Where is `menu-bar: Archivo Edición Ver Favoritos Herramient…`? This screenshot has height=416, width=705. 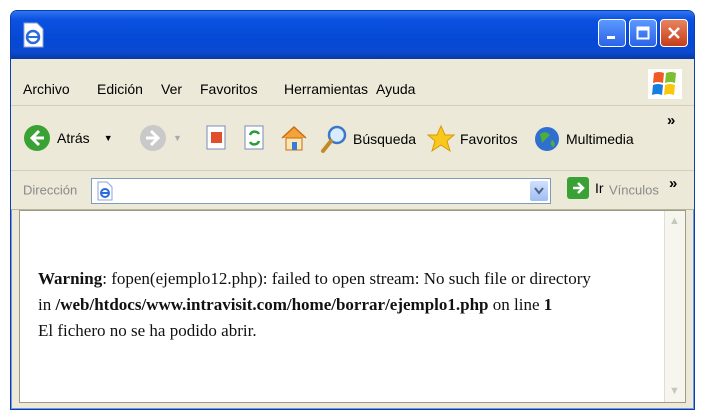
menu-bar: Archivo Edición Ver Favoritos Herramient… is located at coordinates (352, 82).